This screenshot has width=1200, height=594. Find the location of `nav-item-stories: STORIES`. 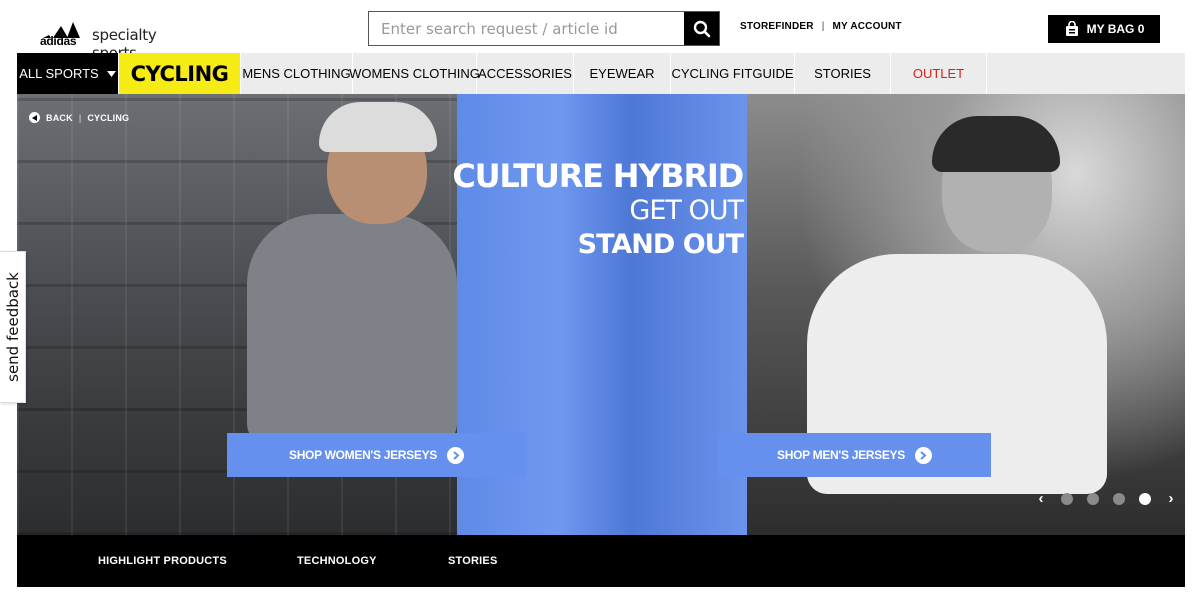

nav-item-stories: STORIES is located at coordinates (843, 73).